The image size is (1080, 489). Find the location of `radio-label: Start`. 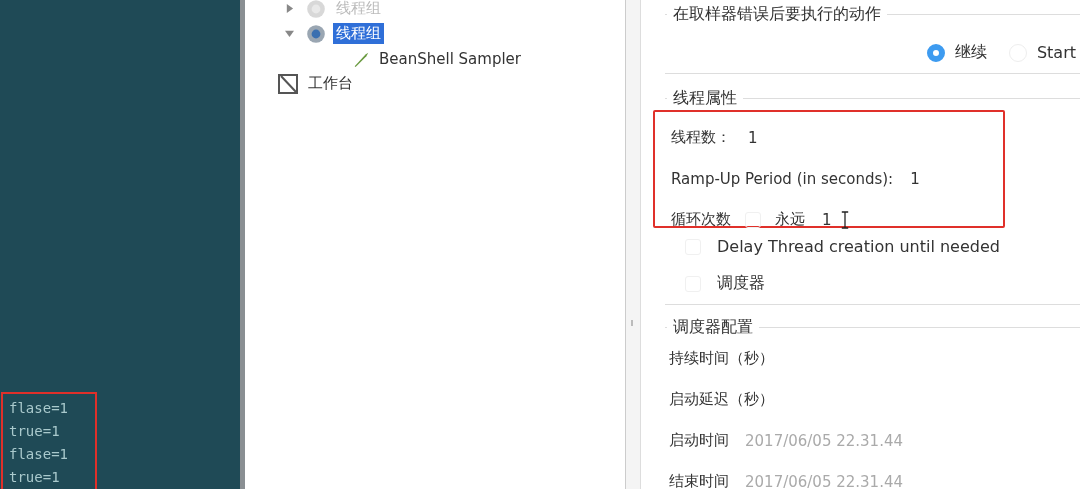

radio-label: Start is located at coordinates (1056, 52).